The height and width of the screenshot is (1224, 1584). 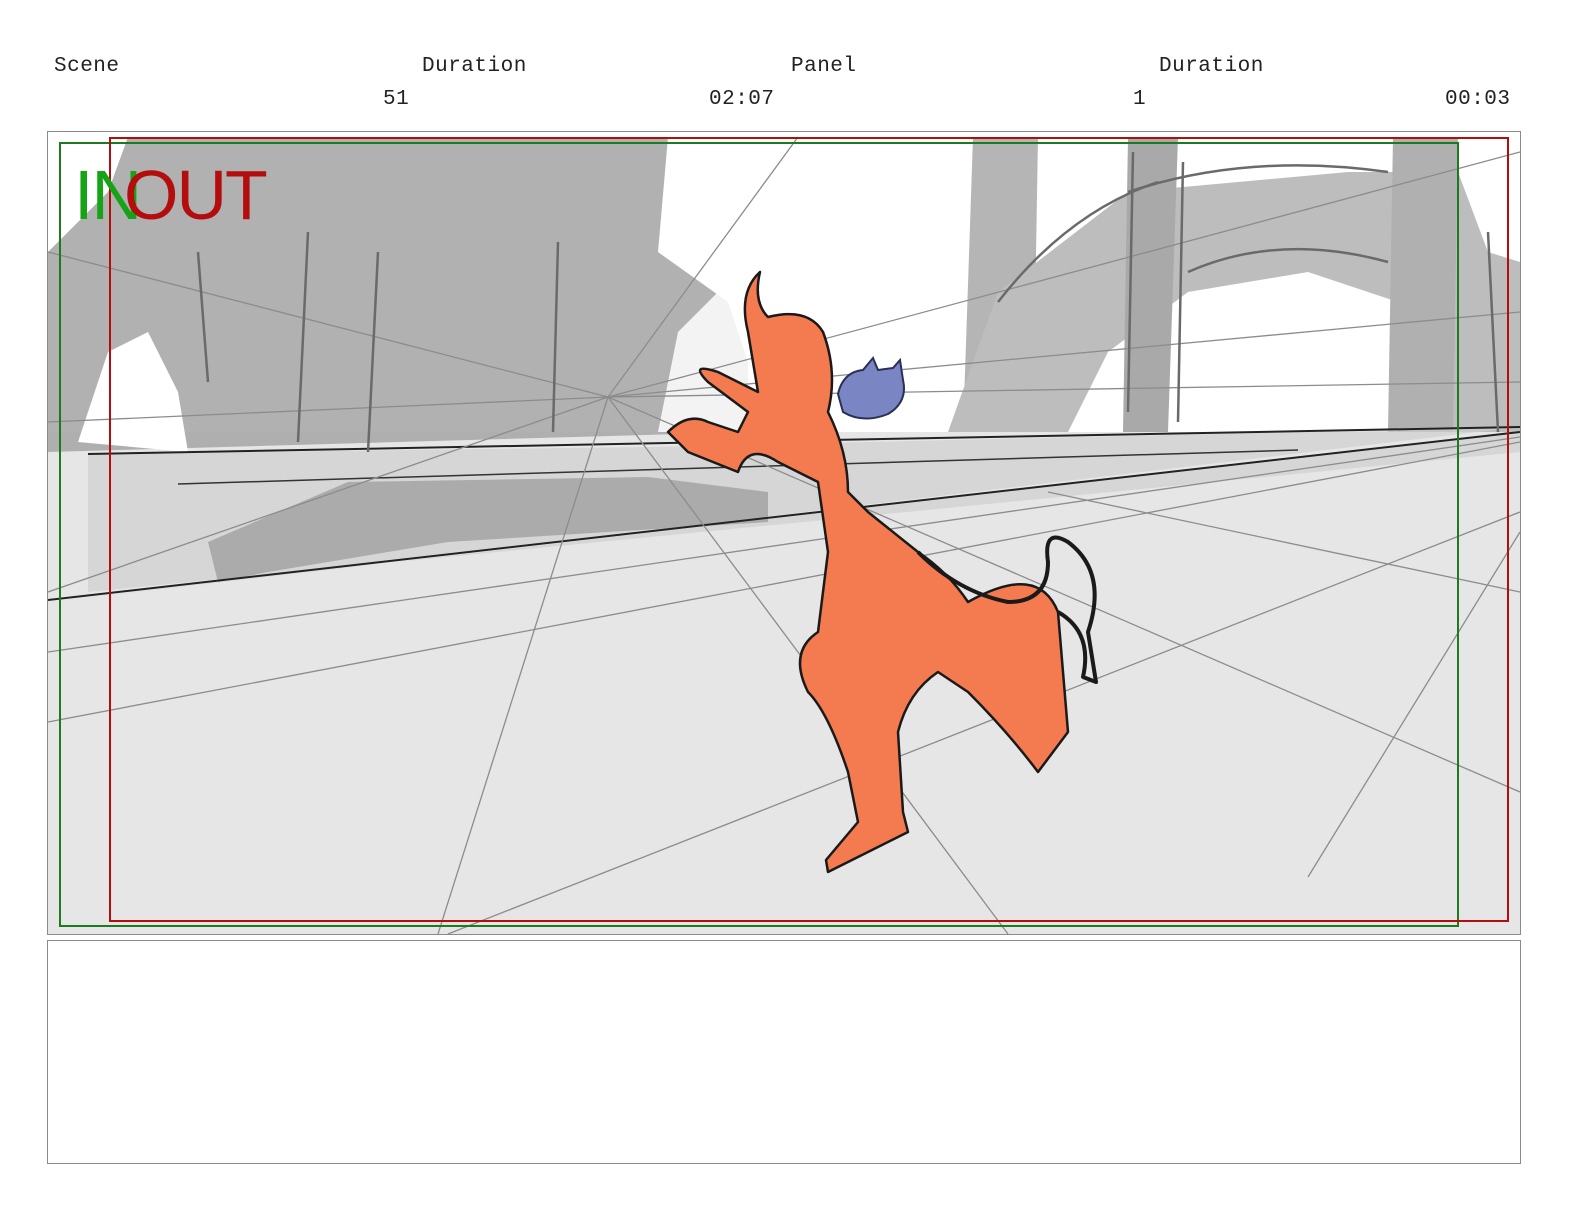 I want to click on out-marker: OUT, so click(x=196, y=195).